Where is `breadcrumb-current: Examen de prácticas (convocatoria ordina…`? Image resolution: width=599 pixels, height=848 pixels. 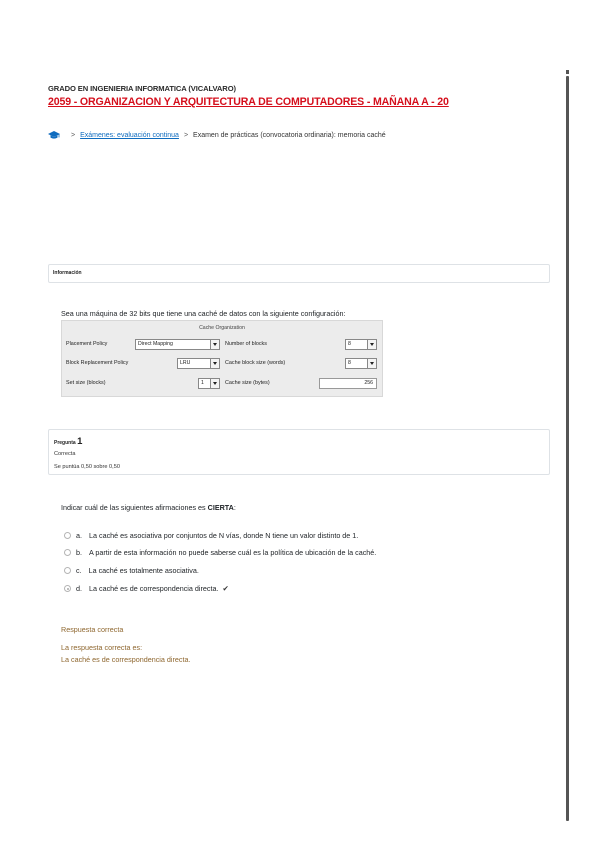
breadcrumb-current: Examen de prácticas (convocatoria ordina… is located at coordinates (289, 135).